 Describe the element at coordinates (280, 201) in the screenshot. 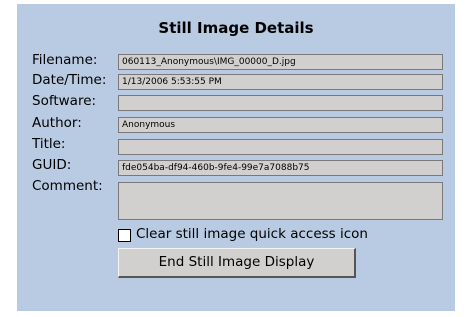

I see `comment-field` at that location.